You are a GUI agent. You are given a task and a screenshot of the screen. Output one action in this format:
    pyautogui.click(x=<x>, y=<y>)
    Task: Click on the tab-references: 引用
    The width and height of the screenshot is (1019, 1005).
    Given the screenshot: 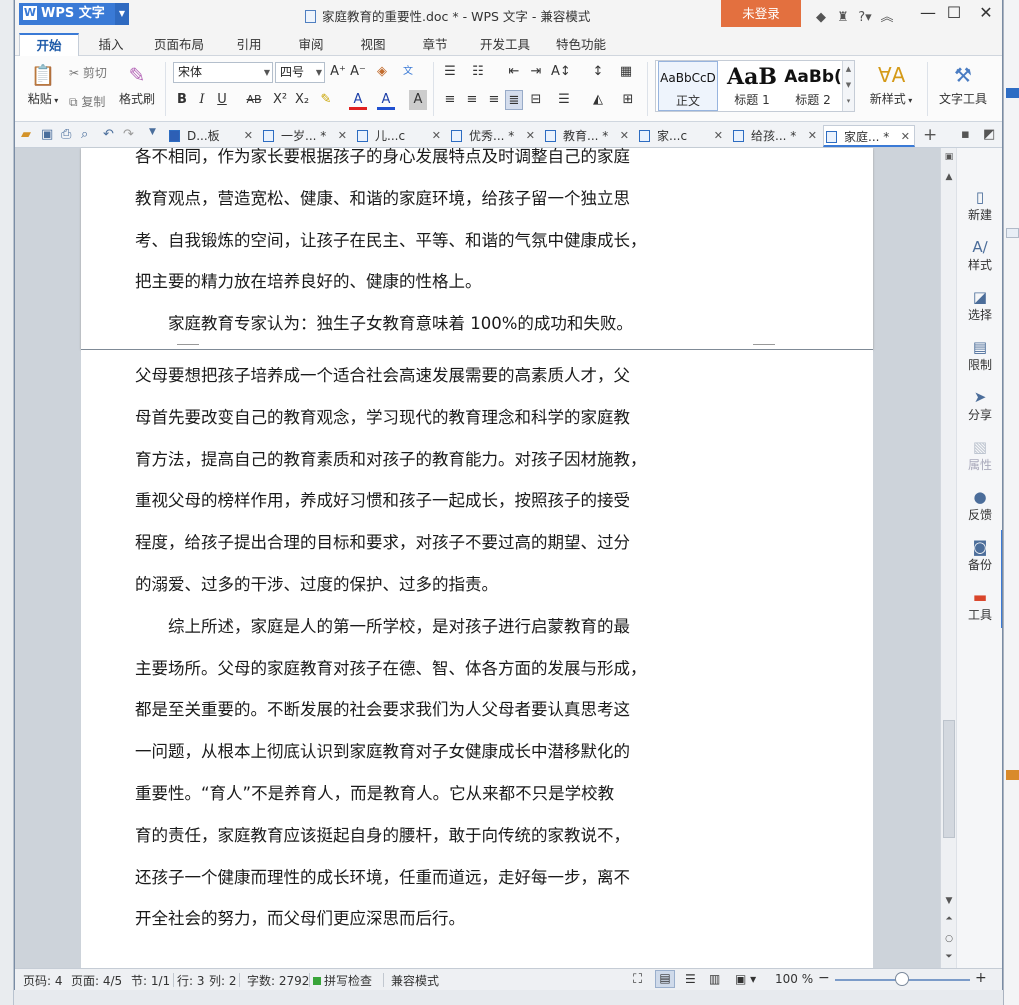 What is the action you would take?
    pyautogui.click(x=249, y=45)
    